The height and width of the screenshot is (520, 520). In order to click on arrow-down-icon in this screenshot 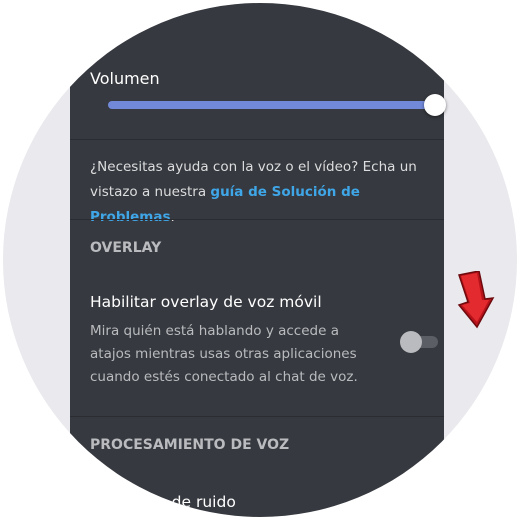, I will do `click(476, 300)`.